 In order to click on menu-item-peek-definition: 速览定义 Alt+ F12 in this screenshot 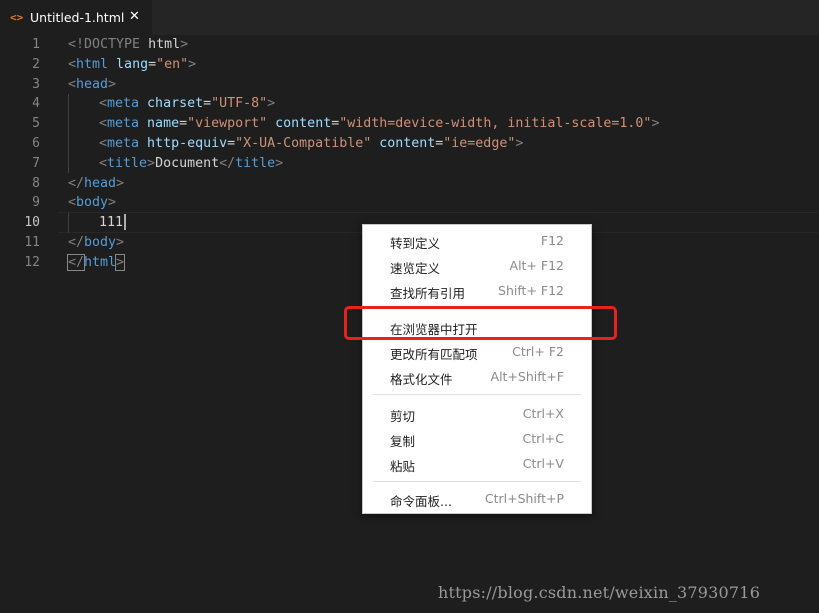, I will do `click(477, 266)`.